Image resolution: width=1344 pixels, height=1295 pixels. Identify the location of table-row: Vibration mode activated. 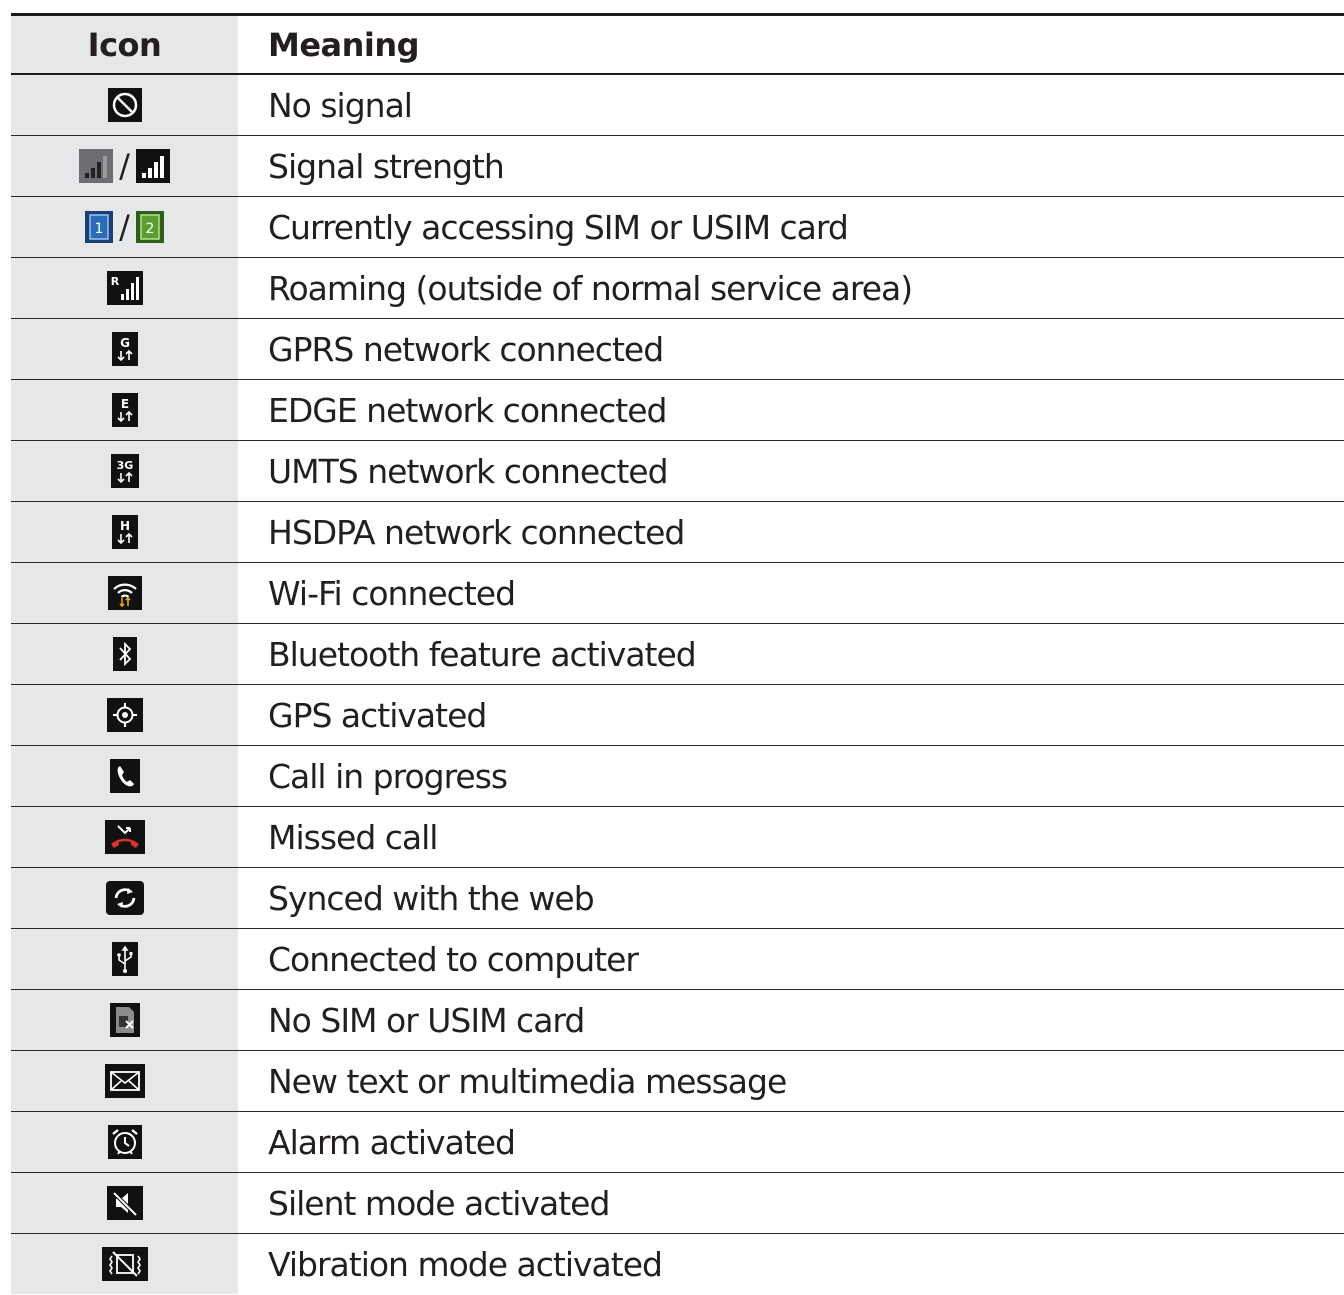
(677, 1264).